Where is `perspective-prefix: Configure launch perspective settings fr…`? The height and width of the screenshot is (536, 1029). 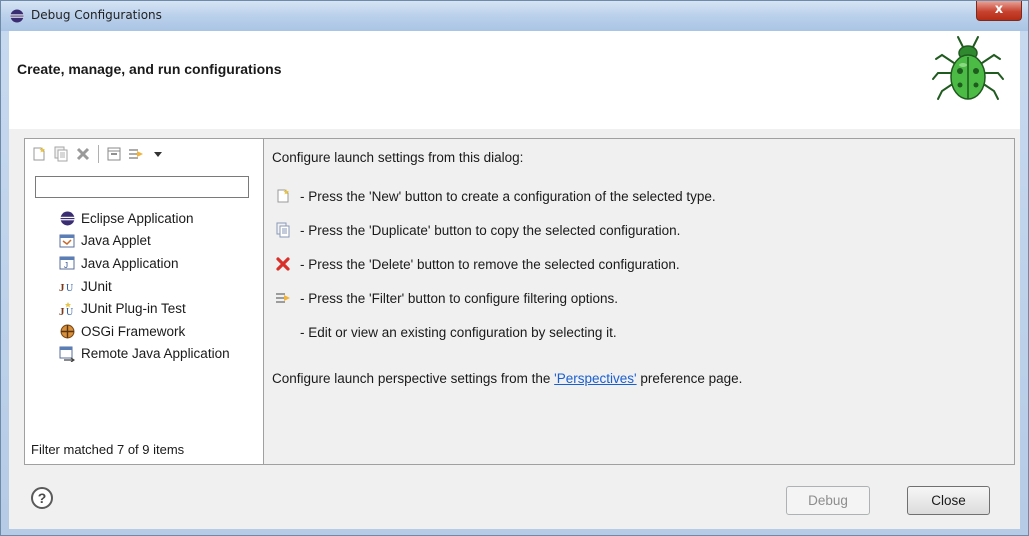 perspective-prefix: Configure launch perspective settings fr… is located at coordinates (413, 378).